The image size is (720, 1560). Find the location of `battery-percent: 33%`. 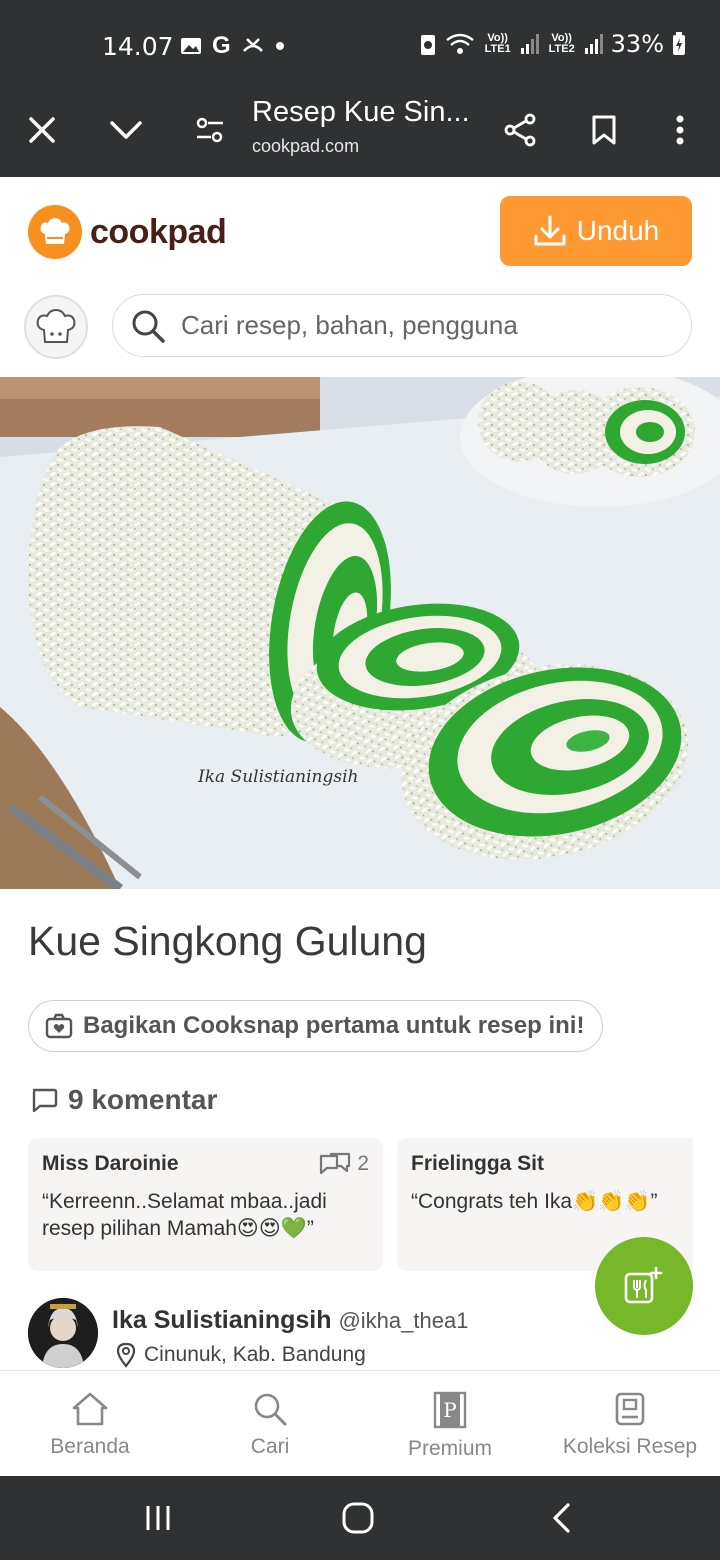

battery-percent: 33% is located at coordinates (637, 44).